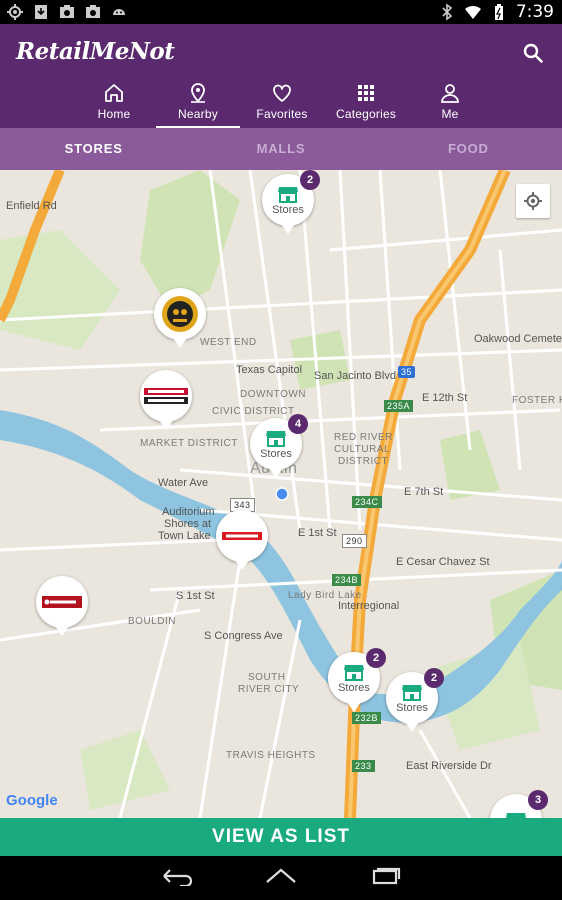 The image size is (562, 900). What do you see at coordinates (269, 689) in the screenshot?
I see `map-label: RIVER CITY` at bounding box center [269, 689].